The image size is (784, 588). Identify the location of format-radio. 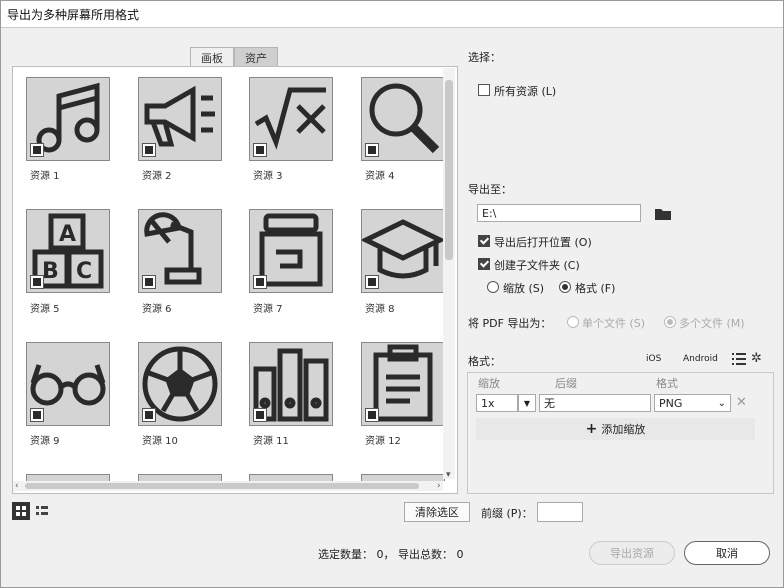
(565, 287).